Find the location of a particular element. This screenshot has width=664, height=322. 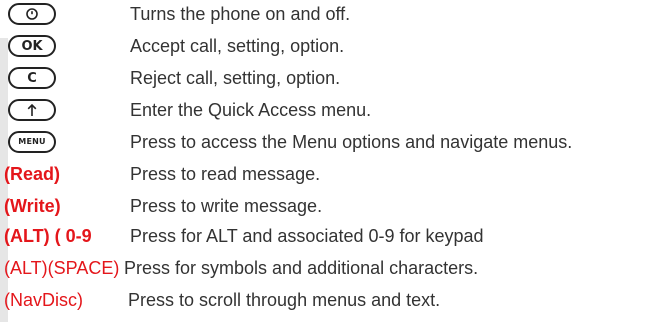

alt-digits-key-label: (ALT) ( 0-9 is located at coordinates (48, 236).